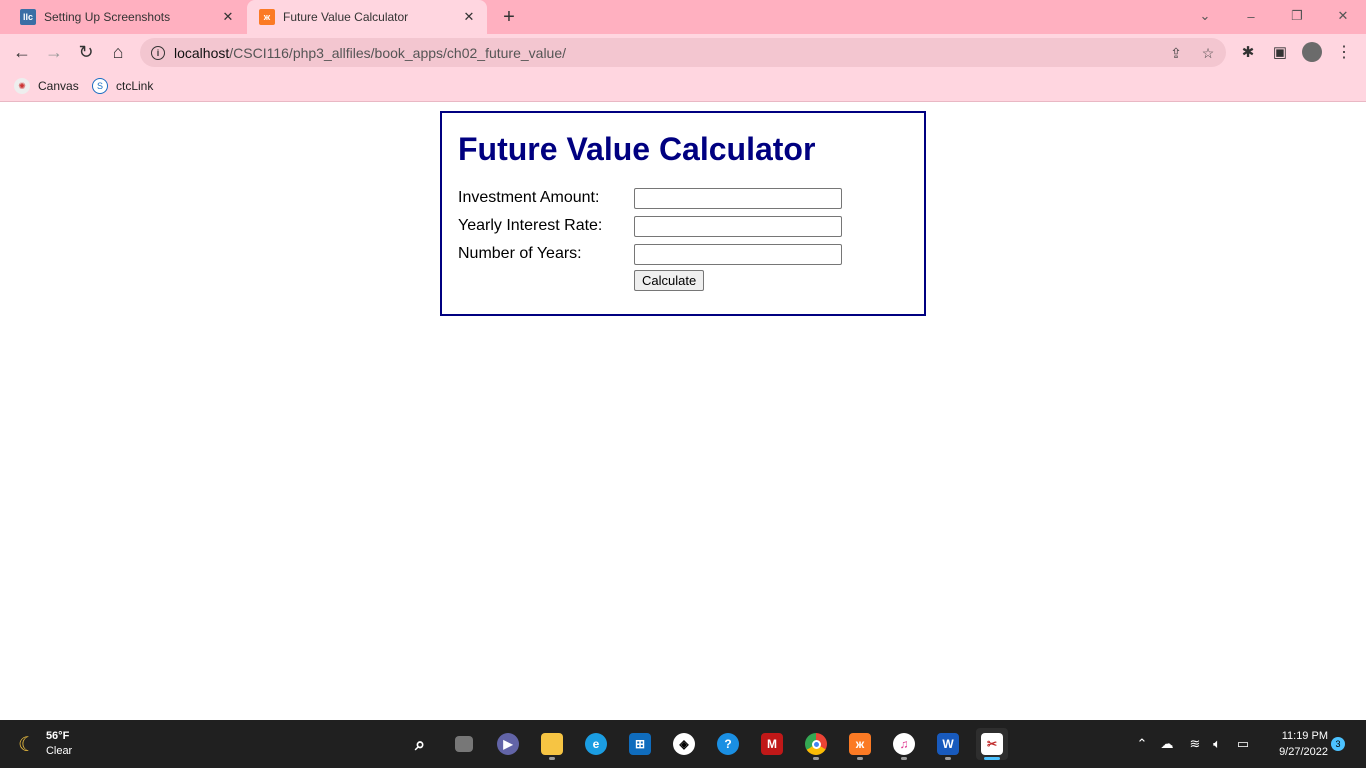 This screenshot has height=768, width=1366. Describe the element at coordinates (59, 751) in the screenshot. I see `weather-condition: Clear` at that location.